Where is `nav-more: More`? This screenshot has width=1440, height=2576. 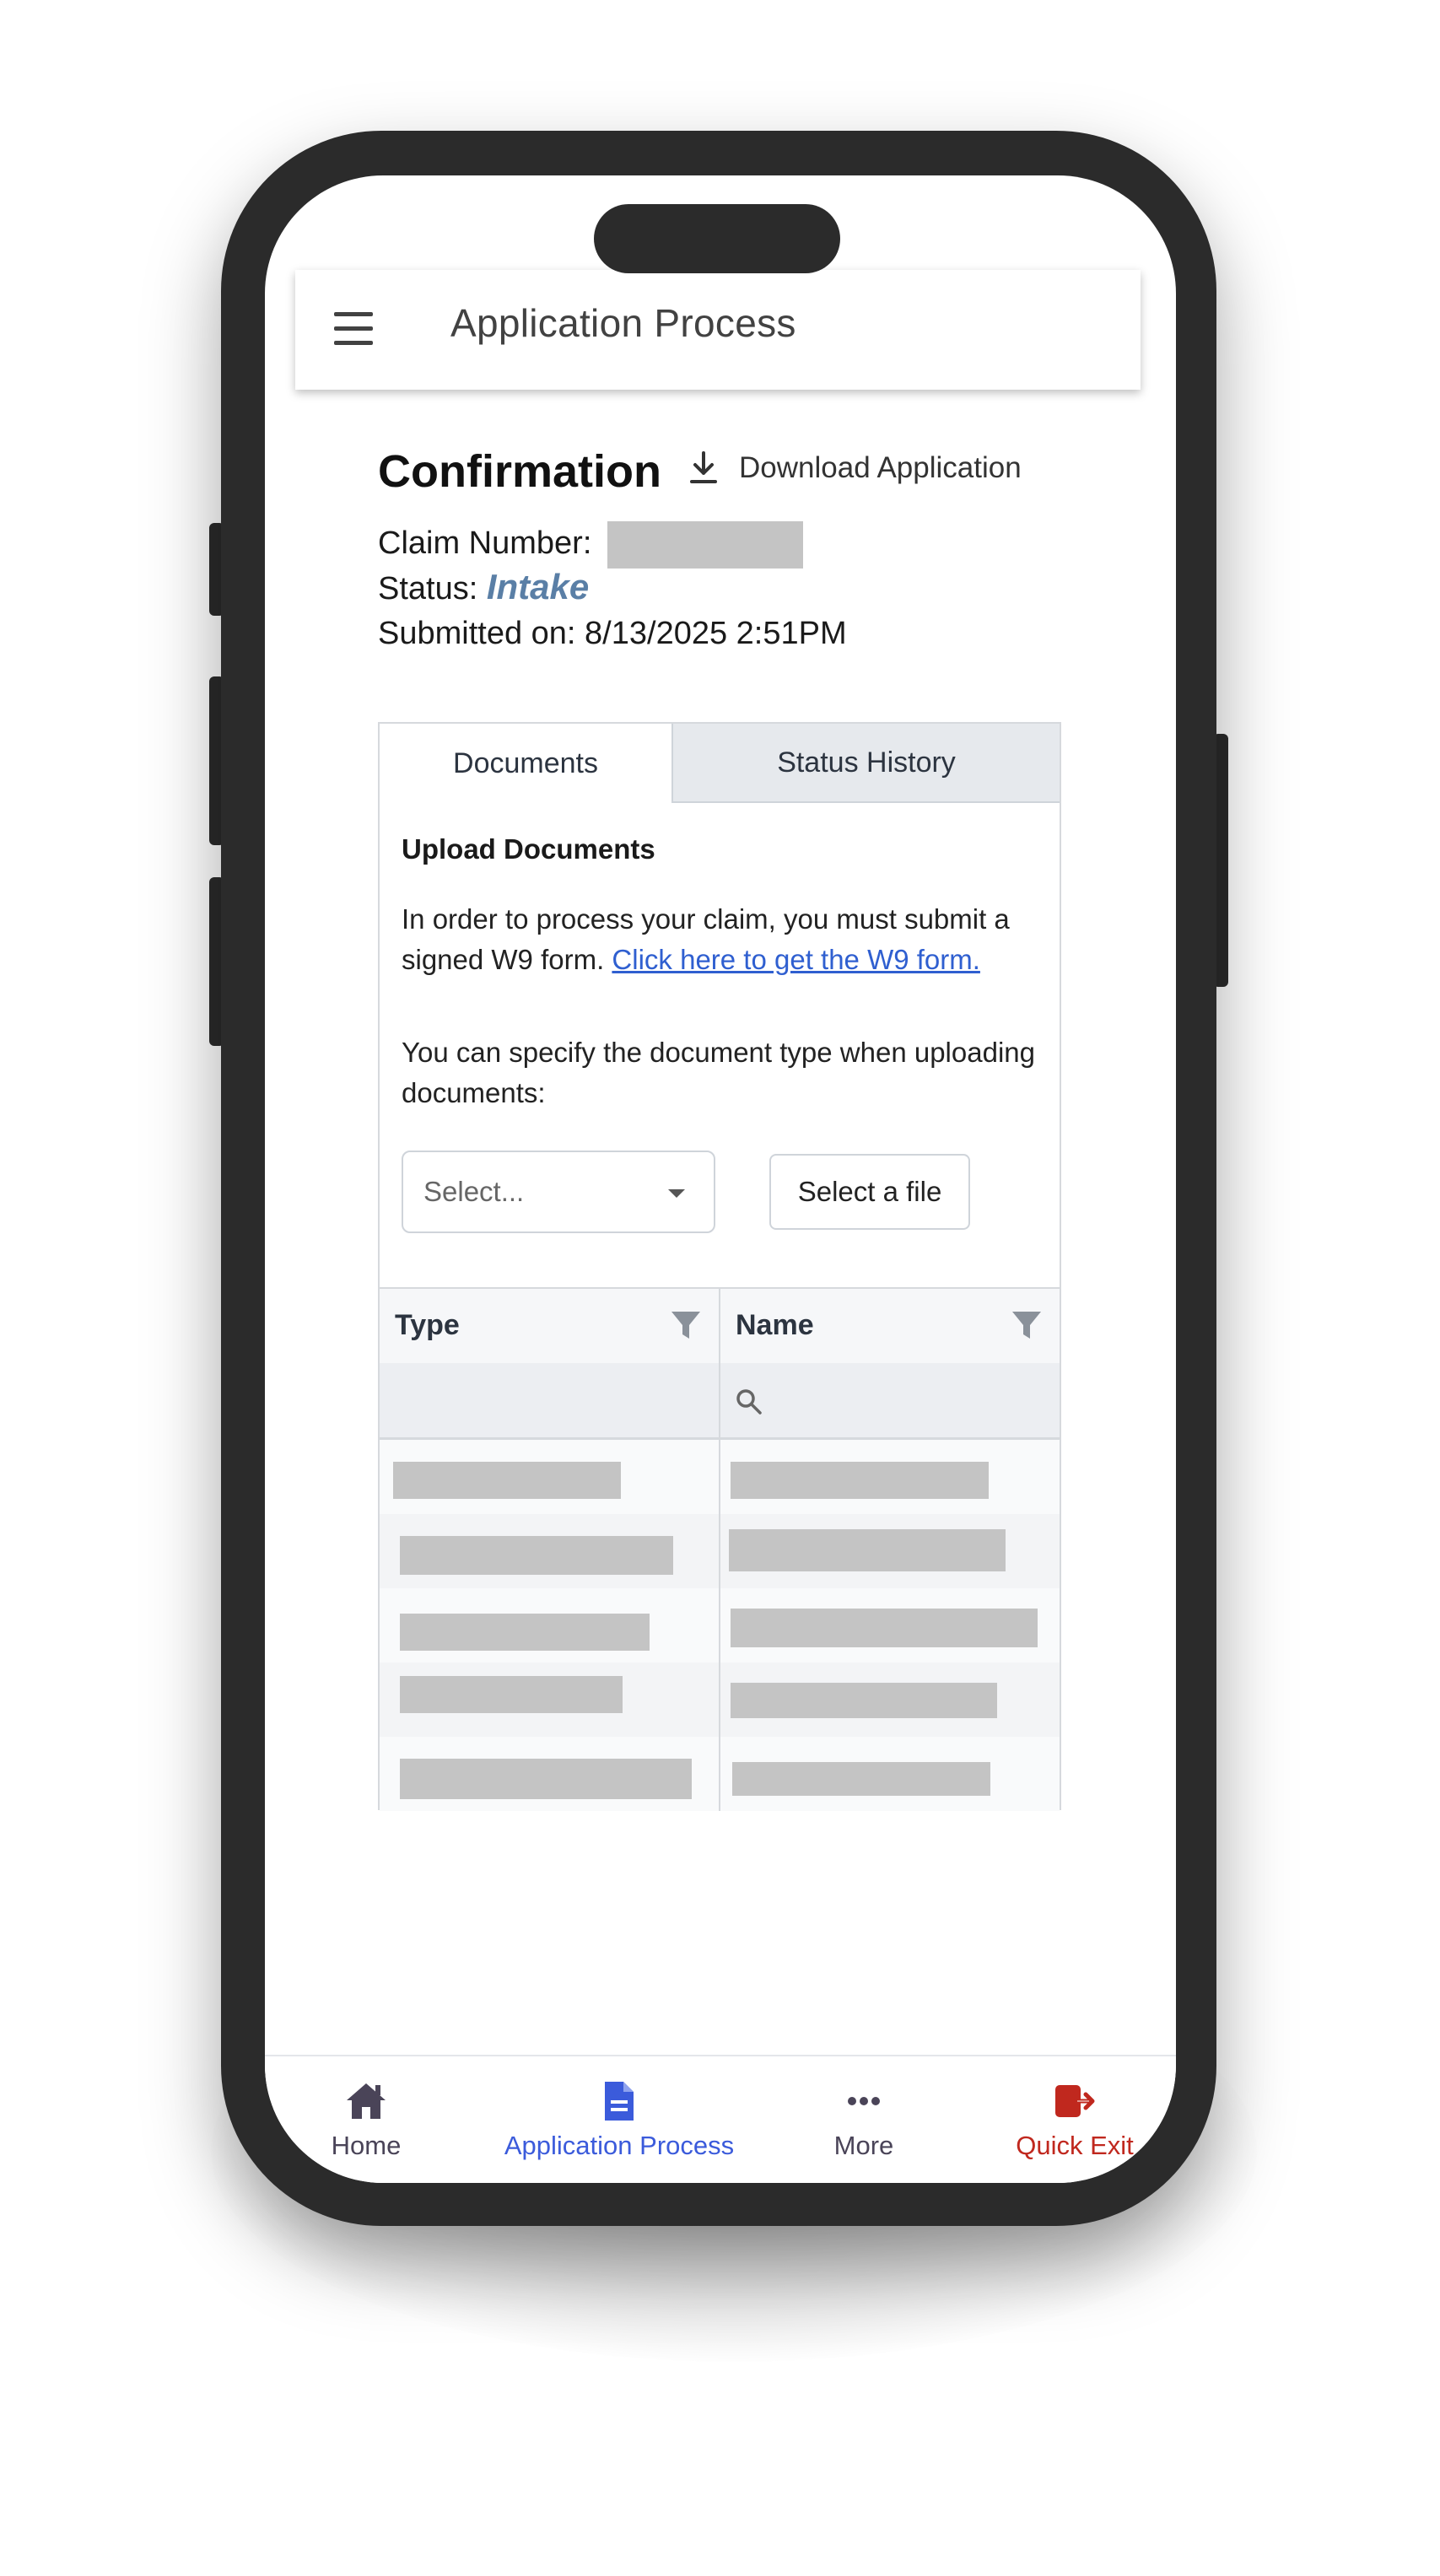 nav-more: More is located at coordinates (864, 2119).